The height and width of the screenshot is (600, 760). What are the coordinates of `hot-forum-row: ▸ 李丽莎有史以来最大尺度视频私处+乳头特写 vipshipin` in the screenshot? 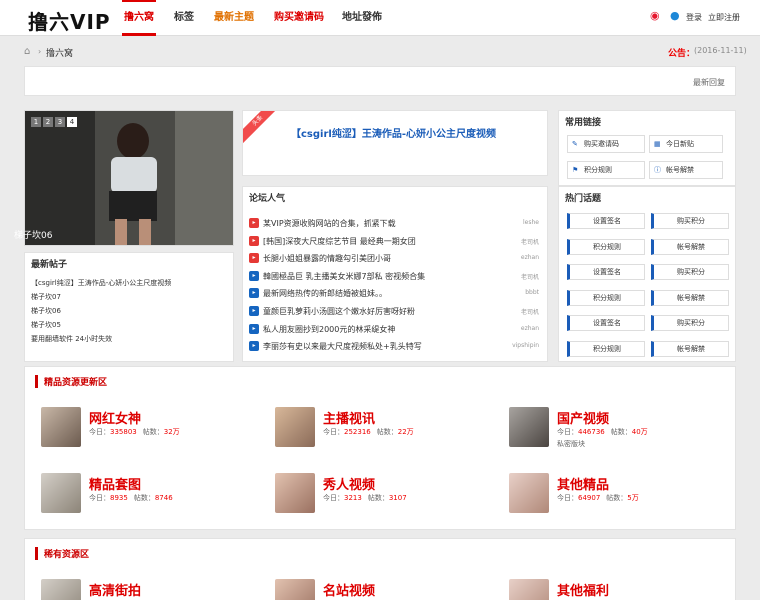 It's located at (397, 346).